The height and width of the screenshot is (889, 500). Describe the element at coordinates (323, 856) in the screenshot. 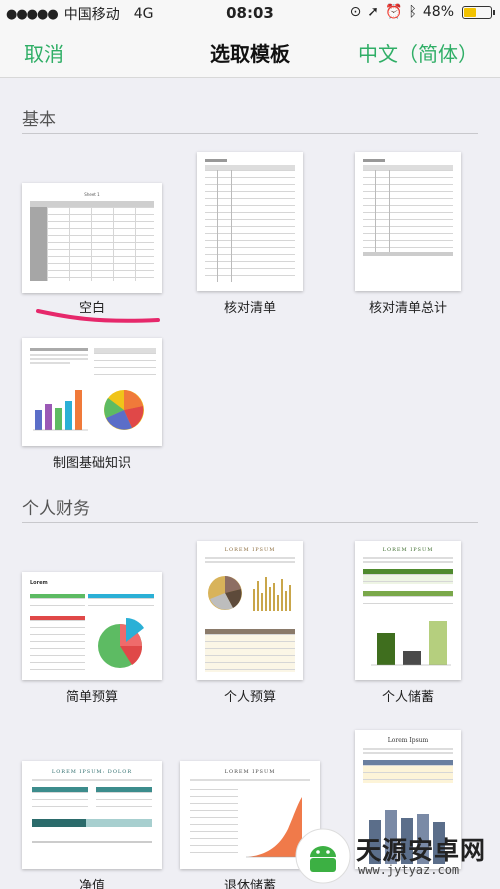

I see `android-logo-icon` at that location.